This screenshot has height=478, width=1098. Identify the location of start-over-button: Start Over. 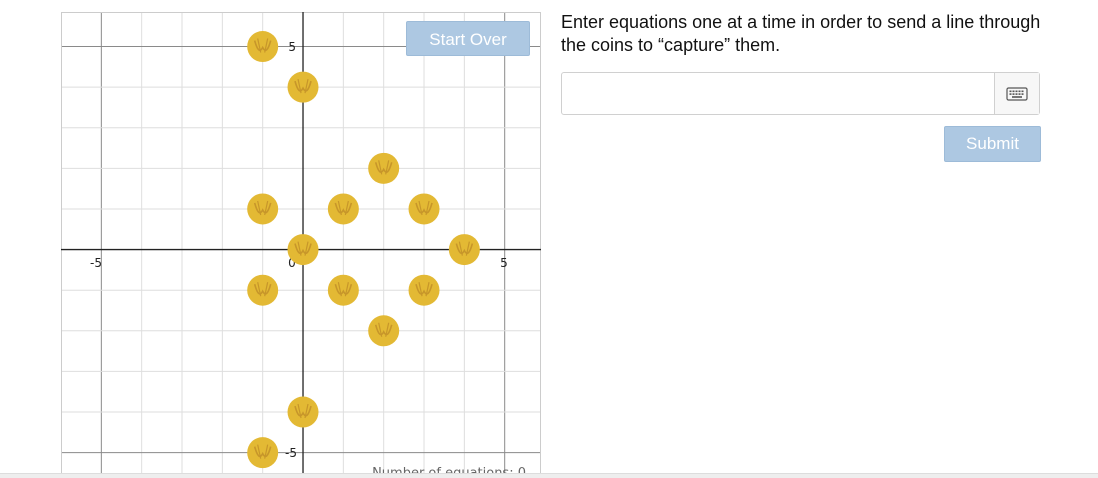
(468, 38).